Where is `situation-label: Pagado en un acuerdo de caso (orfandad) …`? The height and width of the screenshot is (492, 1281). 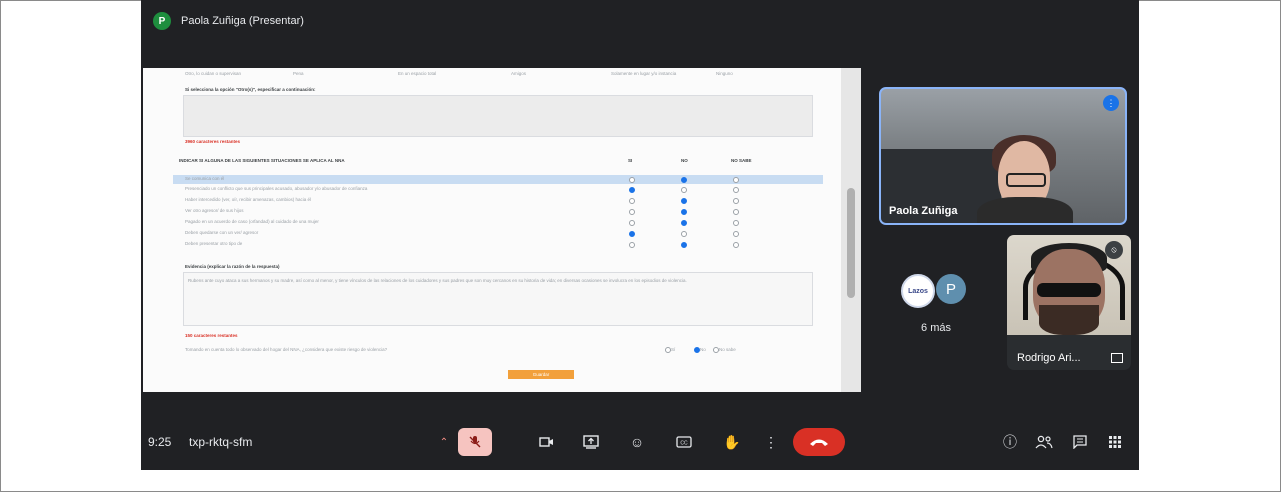 situation-label: Pagado en un acuerdo de caso (orfandad) … is located at coordinates (252, 221).